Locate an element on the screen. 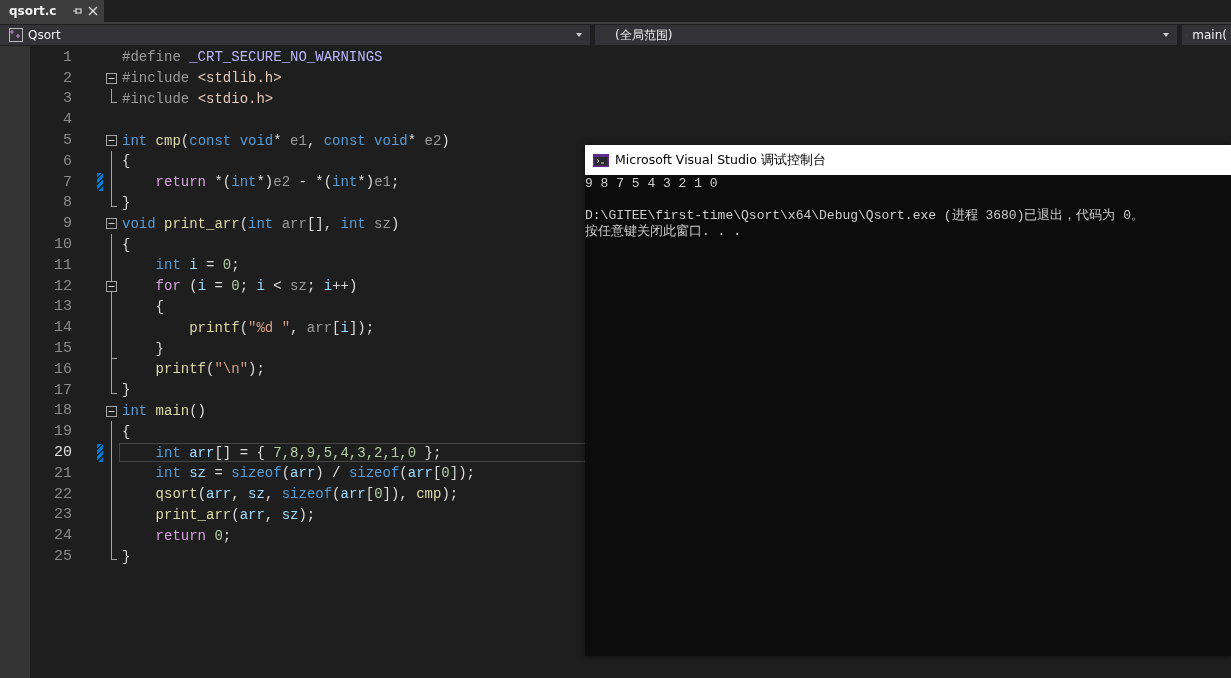 The image size is (1231, 678). project-dropdown: Qsort is located at coordinates (295, 35).